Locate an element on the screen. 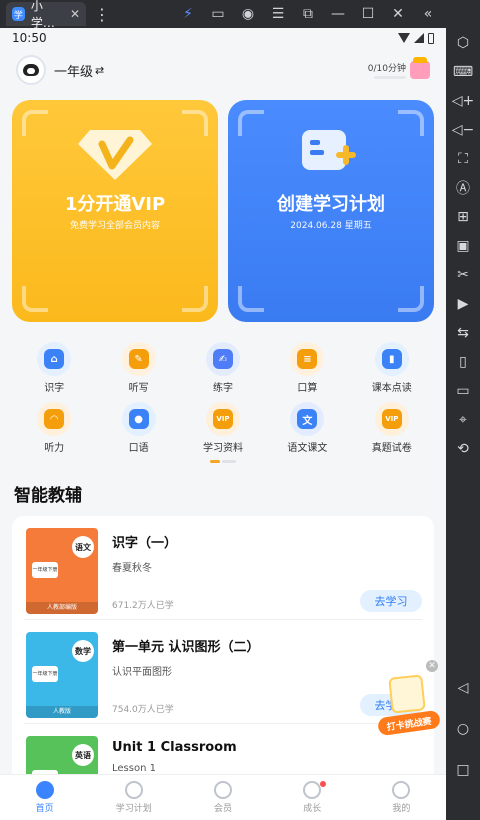 This screenshot has width=480, height=820. badge-close-icon: ✕ is located at coordinates (432, 666).